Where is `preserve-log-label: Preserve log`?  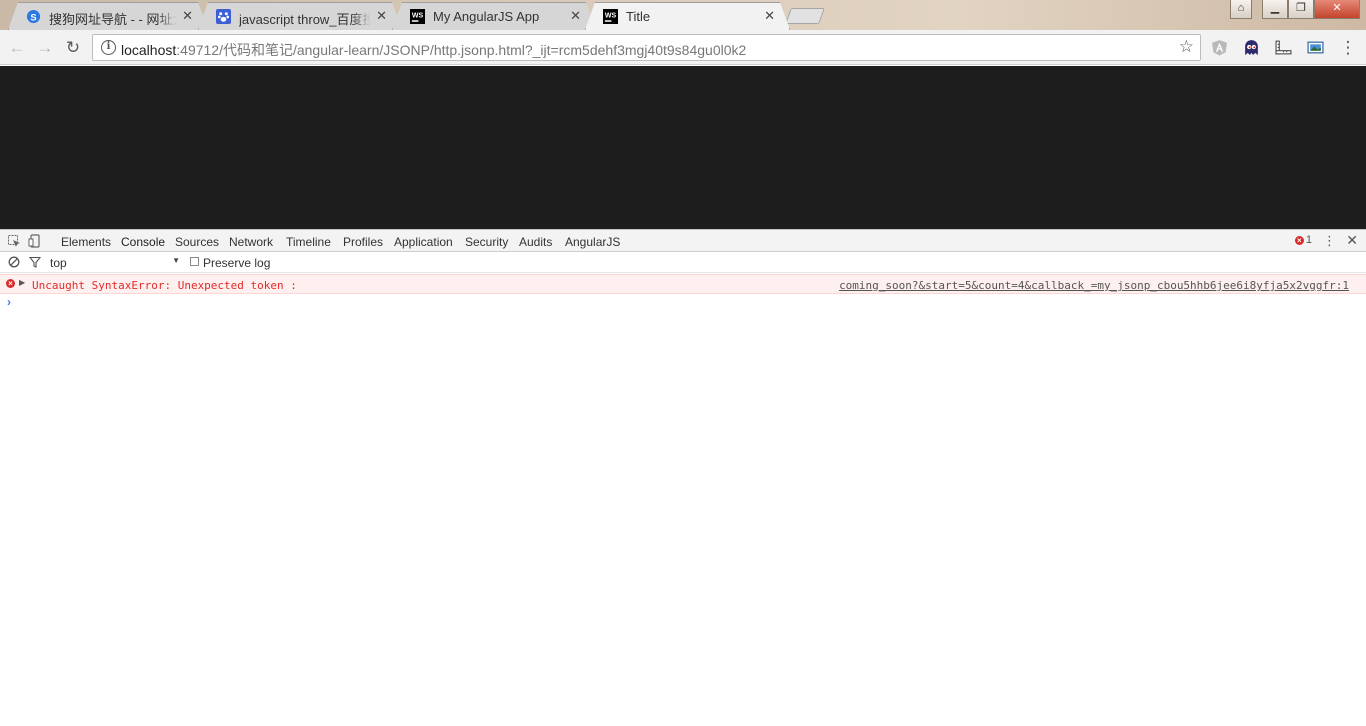 preserve-log-label: Preserve log is located at coordinates (237, 263).